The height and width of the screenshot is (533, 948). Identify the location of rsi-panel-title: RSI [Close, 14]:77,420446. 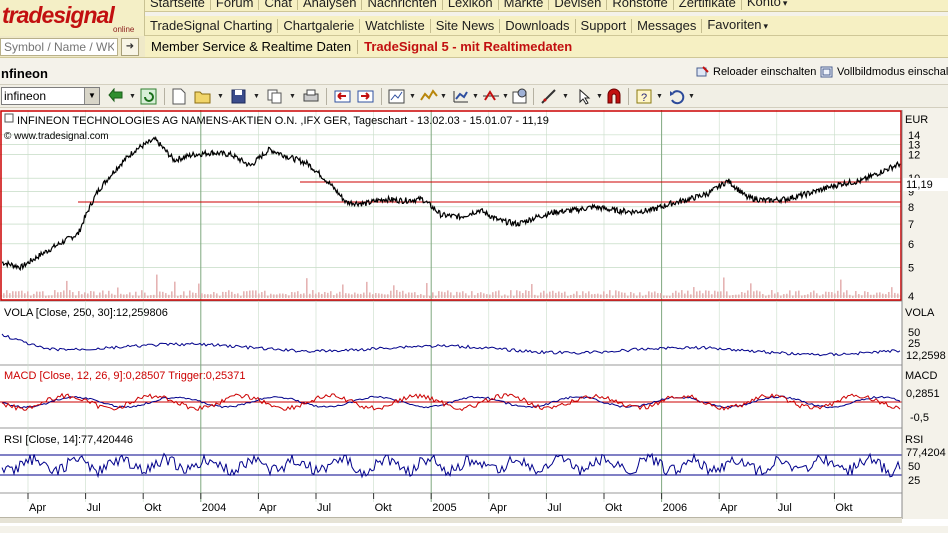
(68, 440).